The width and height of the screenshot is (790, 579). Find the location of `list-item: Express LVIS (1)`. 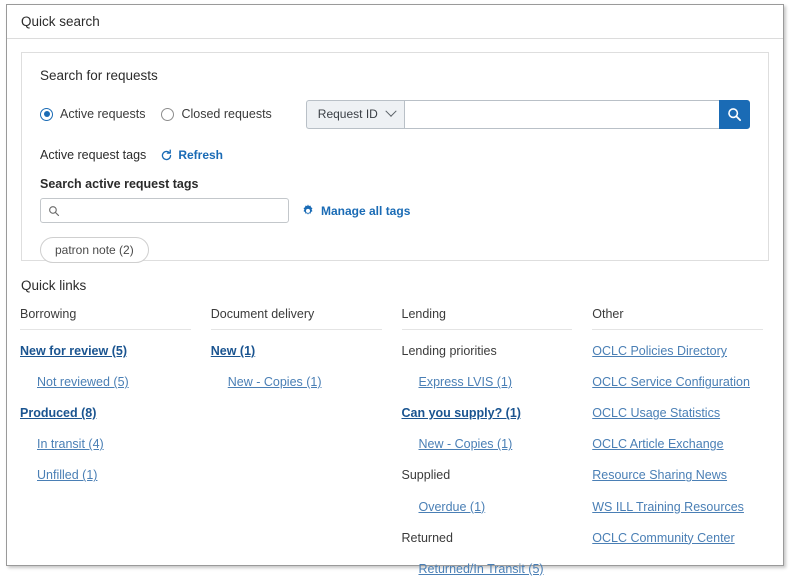

list-item: Express LVIS (1) is located at coordinates (487, 381).